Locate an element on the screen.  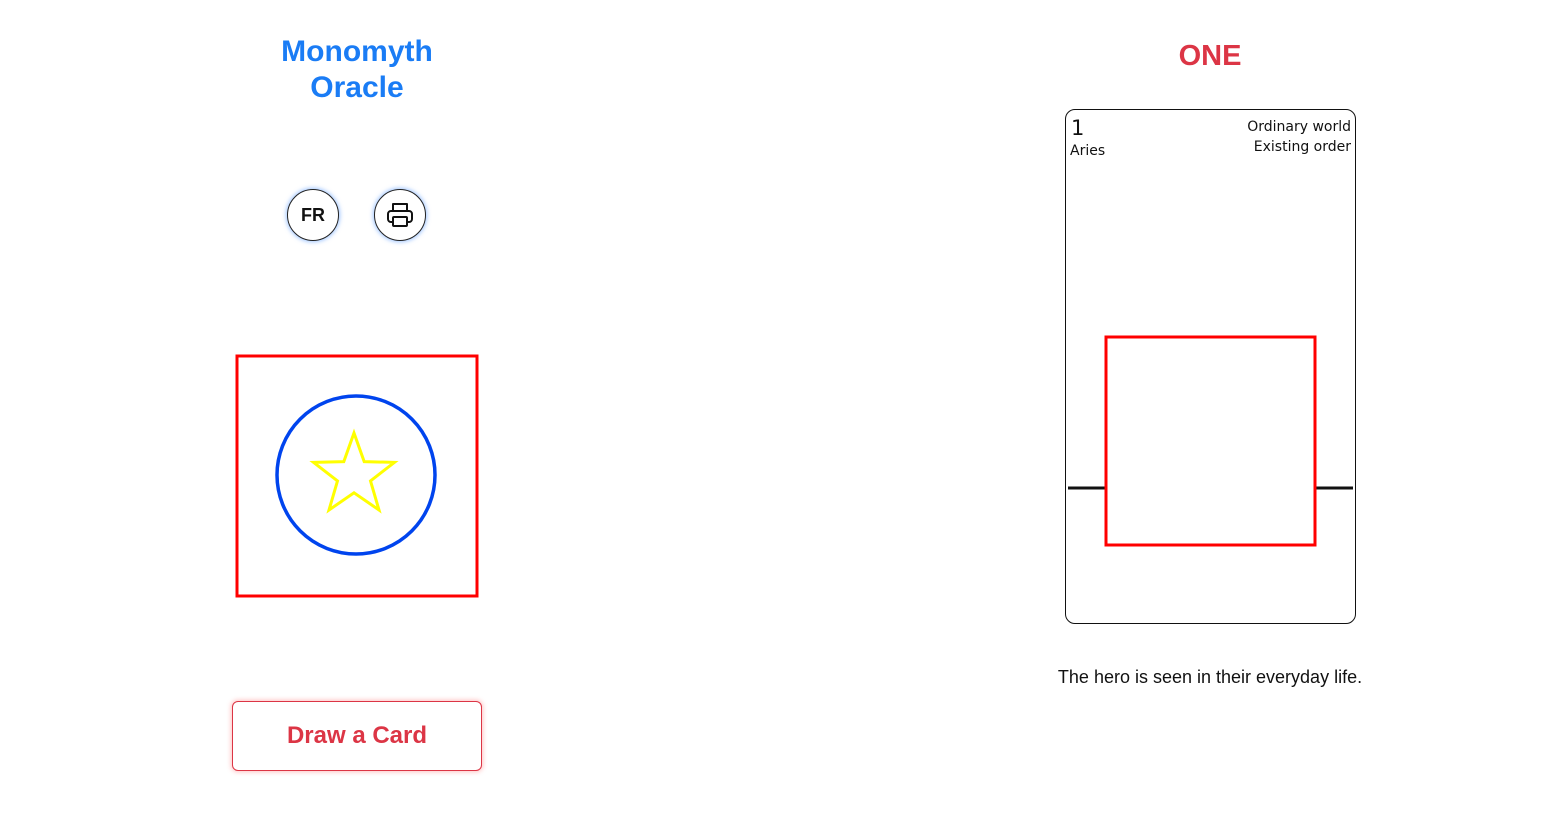
card-back-circle is located at coordinates (356, 475).